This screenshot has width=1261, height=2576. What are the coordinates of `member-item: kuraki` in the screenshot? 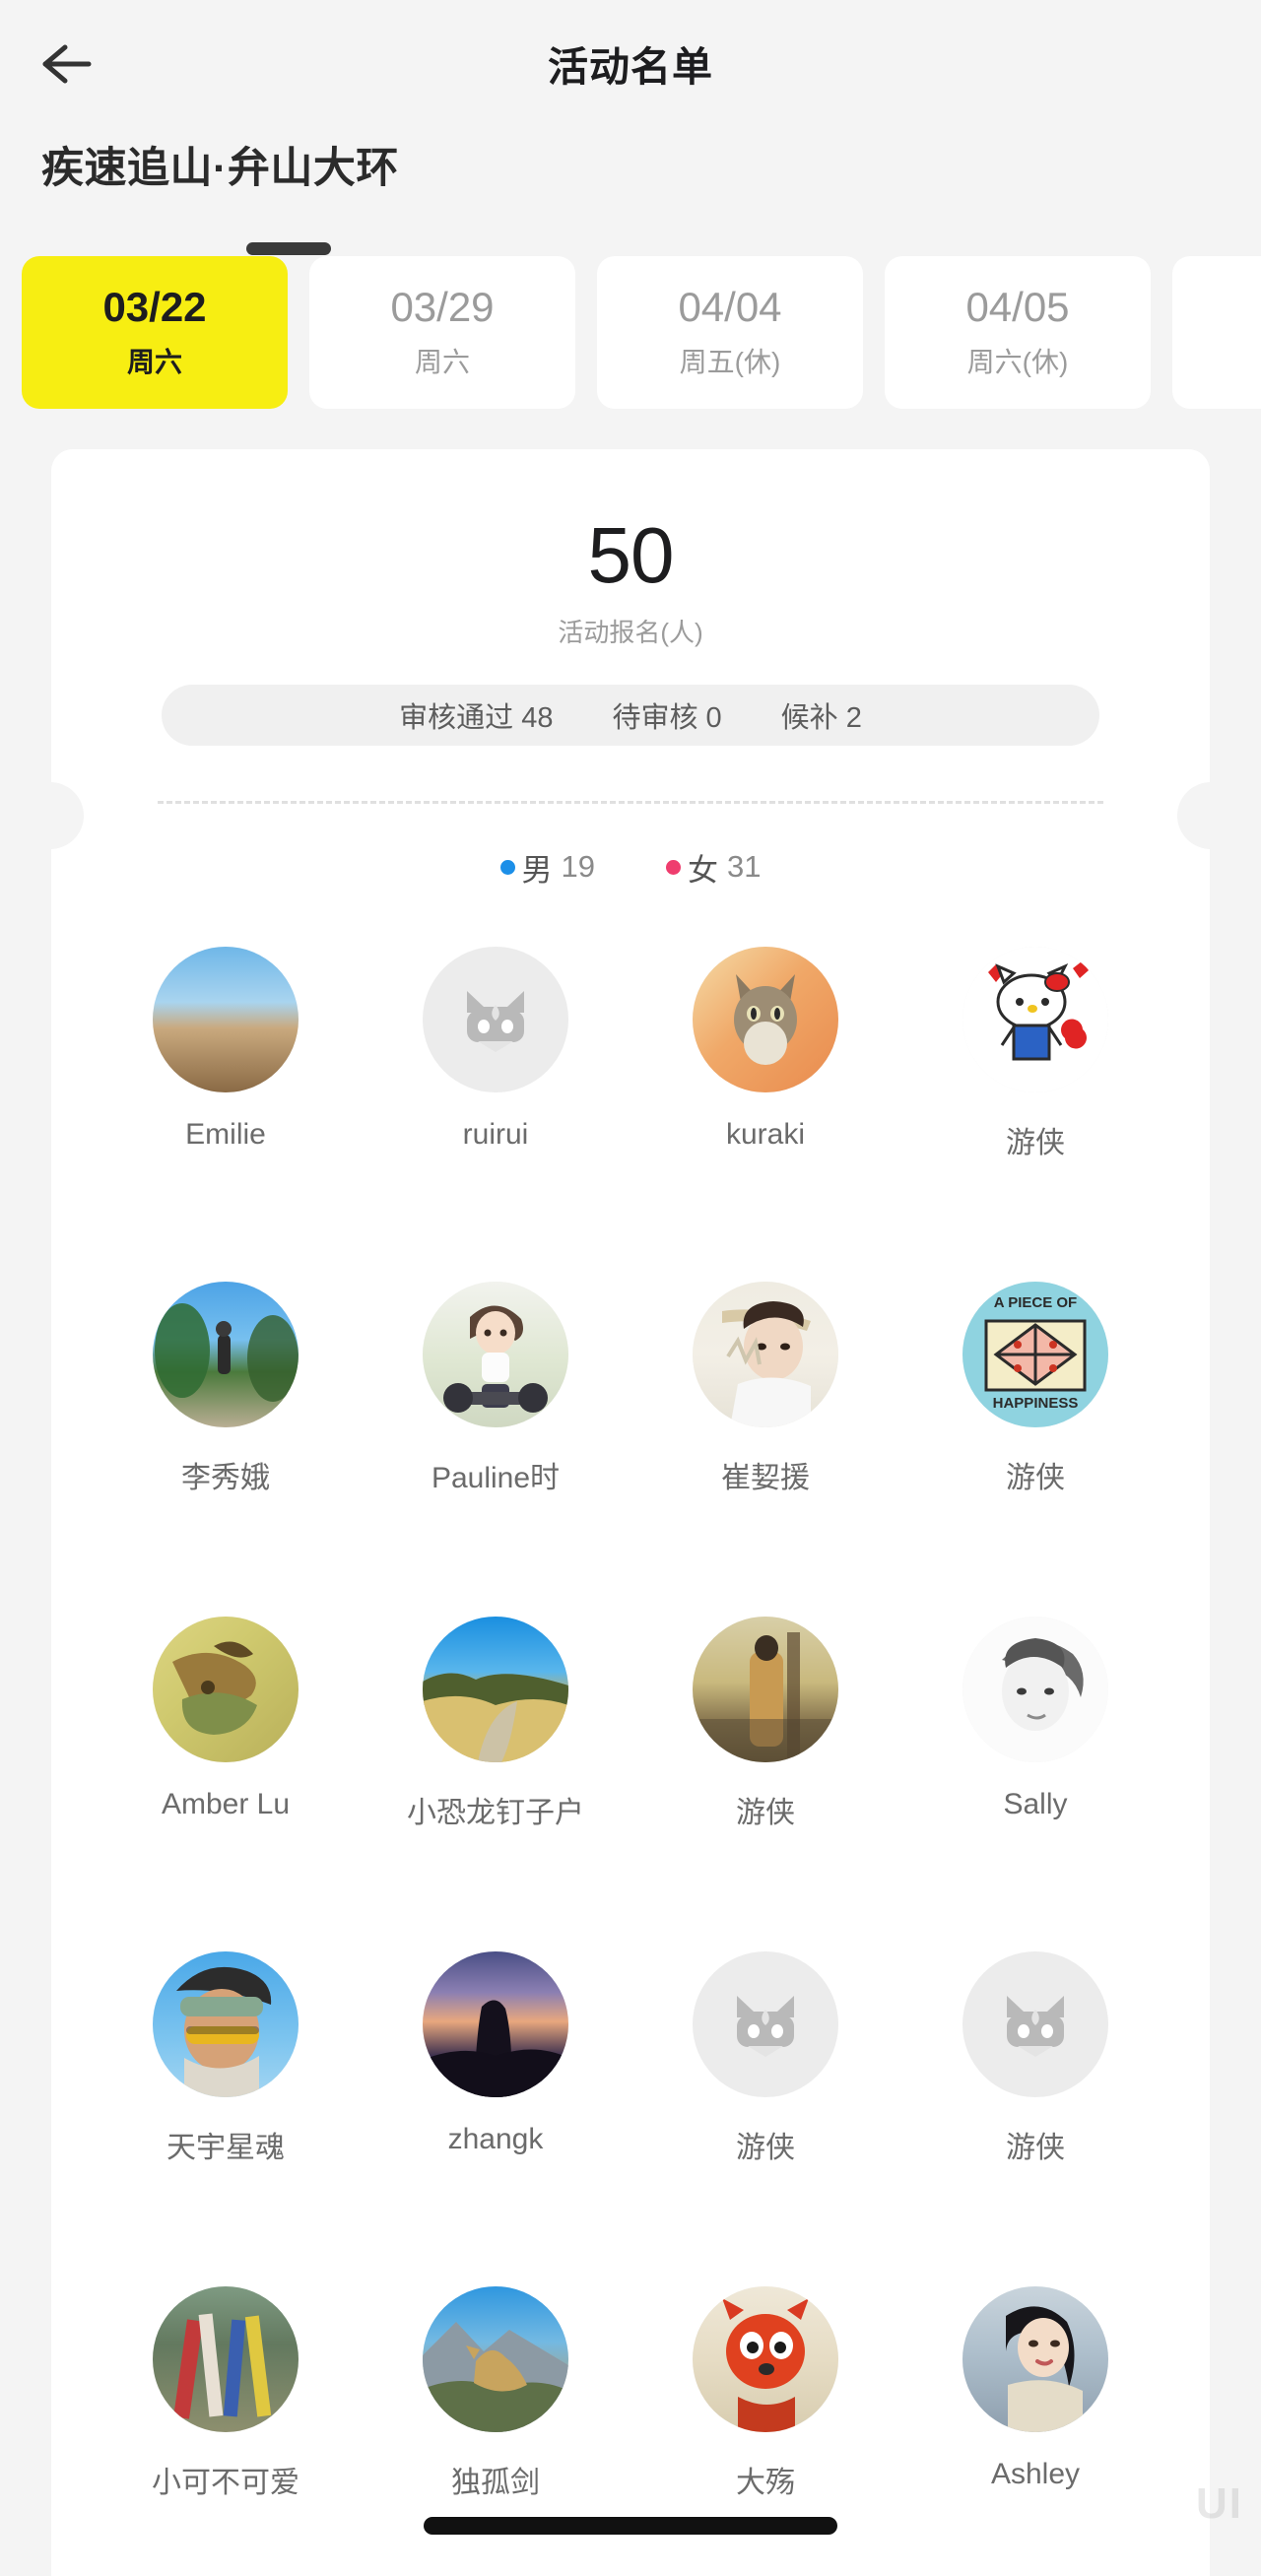 It's located at (765, 1114).